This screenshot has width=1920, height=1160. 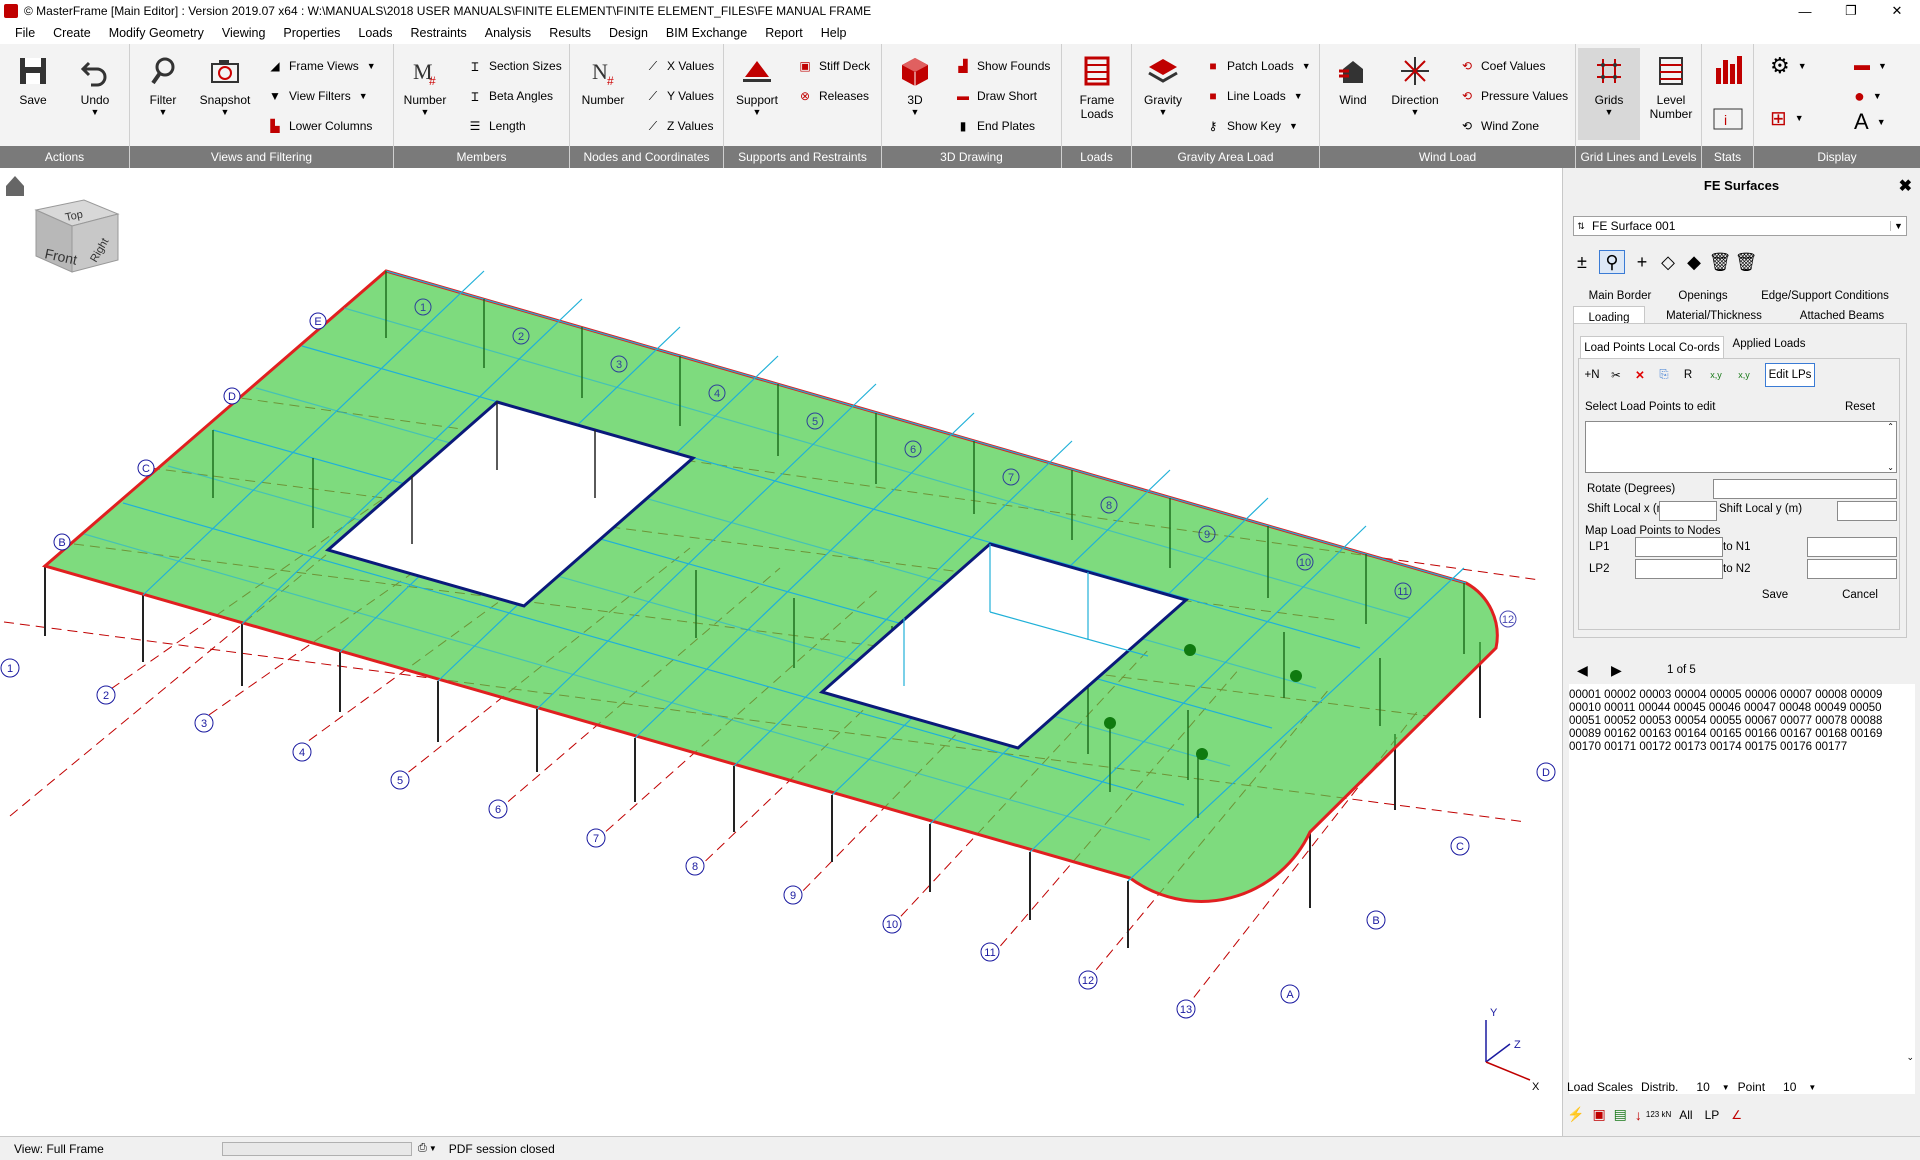 I want to click on lp-button: LP, so click(x=1712, y=1115).